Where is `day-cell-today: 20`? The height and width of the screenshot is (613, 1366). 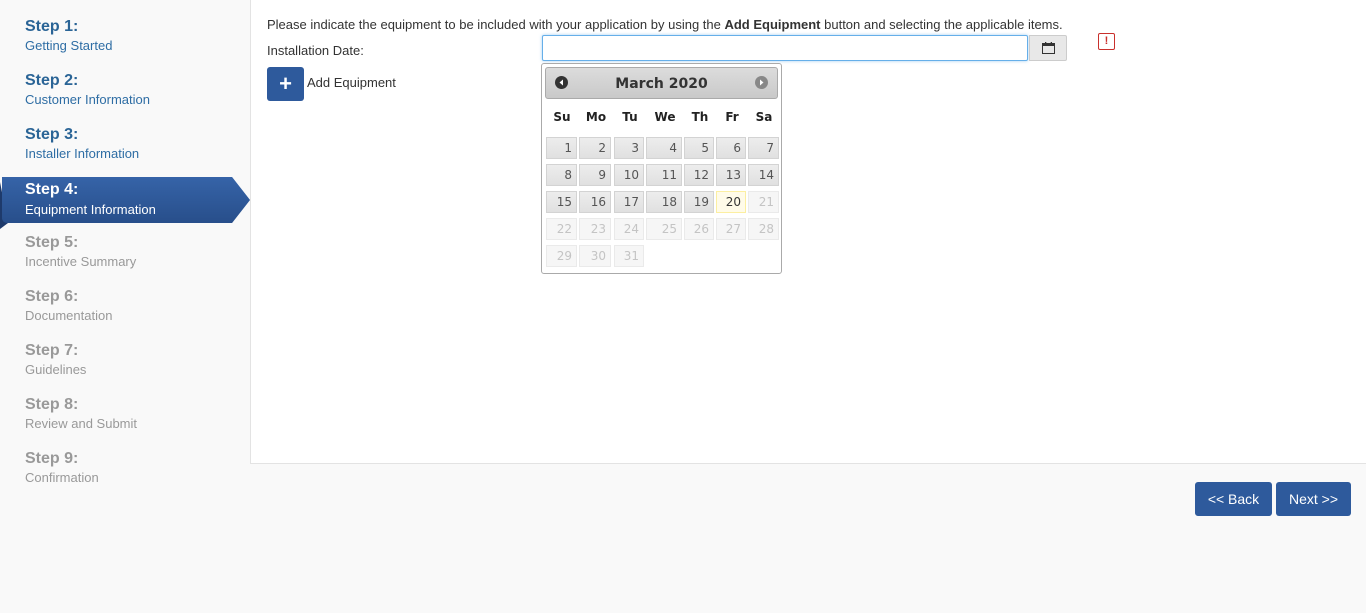
day-cell-today: 20 is located at coordinates (731, 202).